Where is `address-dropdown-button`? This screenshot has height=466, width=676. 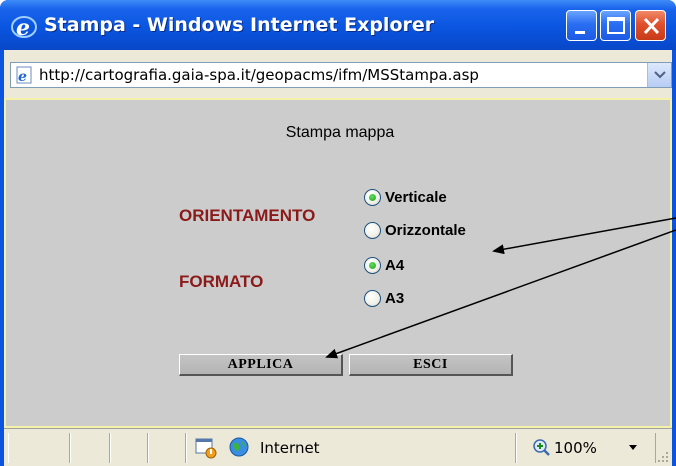
address-dropdown-button is located at coordinates (659, 75).